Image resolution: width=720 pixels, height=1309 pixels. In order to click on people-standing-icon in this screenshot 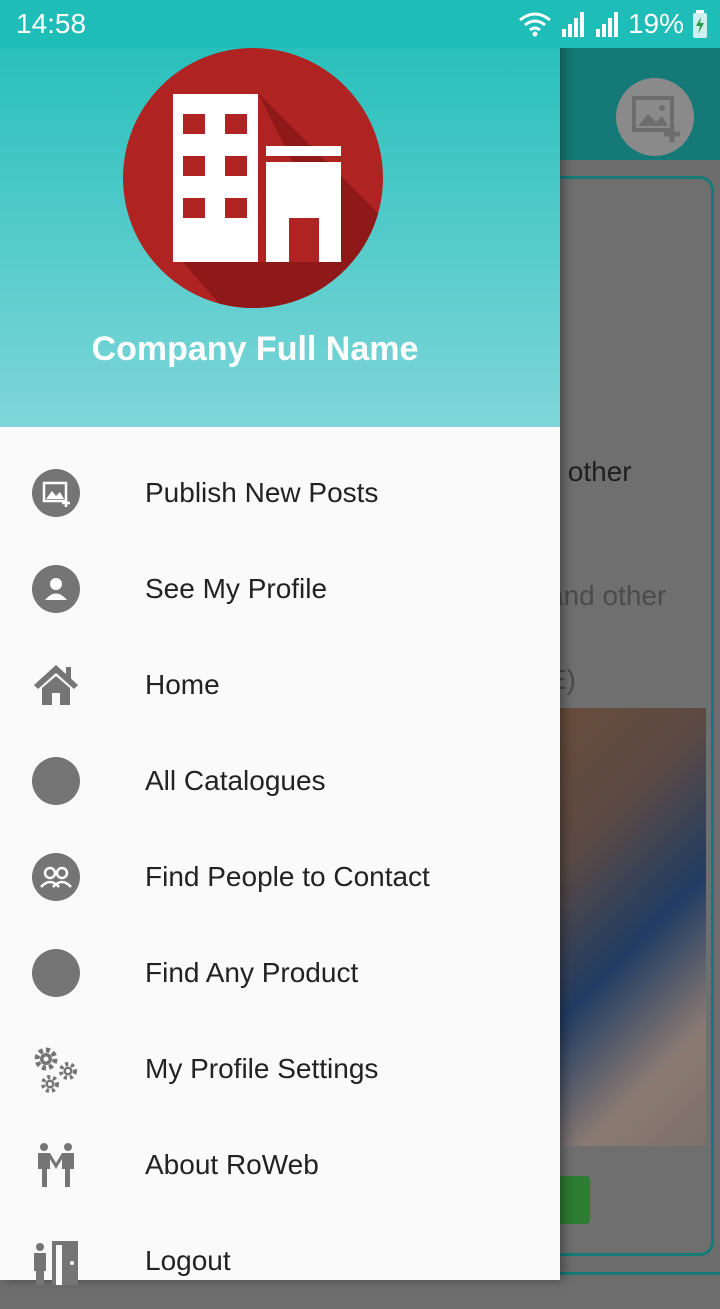, I will do `click(56, 1165)`.